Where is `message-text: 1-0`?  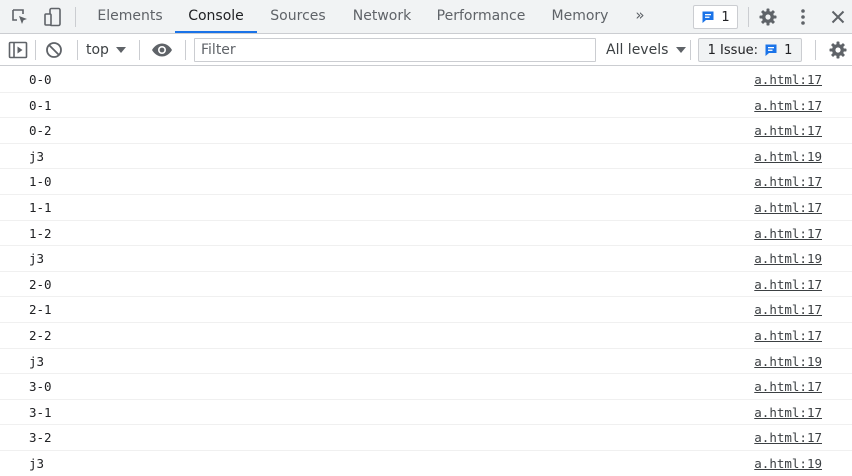
message-text: 1-0 is located at coordinates (40, 182).